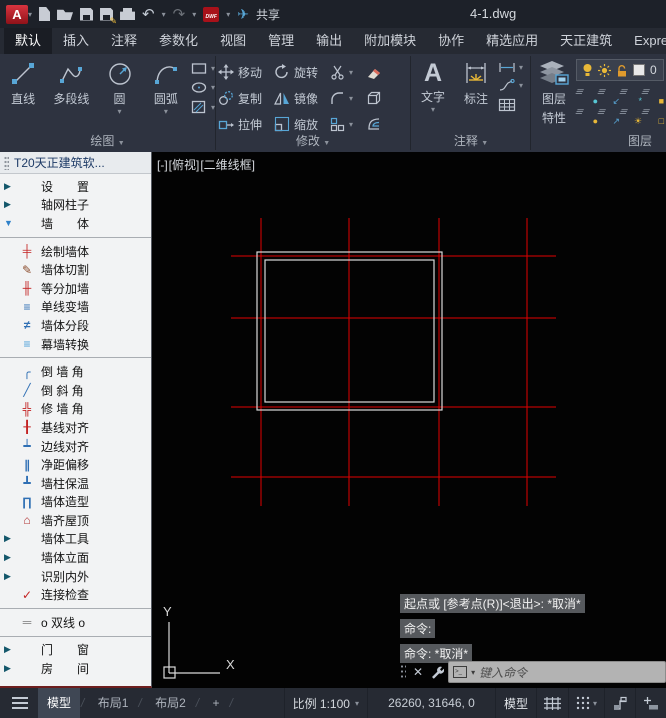  What do you see at coordinates (170, 703) in the screenshot?
I see `layout-tab: 布局2` at bounding box center [170, 703].